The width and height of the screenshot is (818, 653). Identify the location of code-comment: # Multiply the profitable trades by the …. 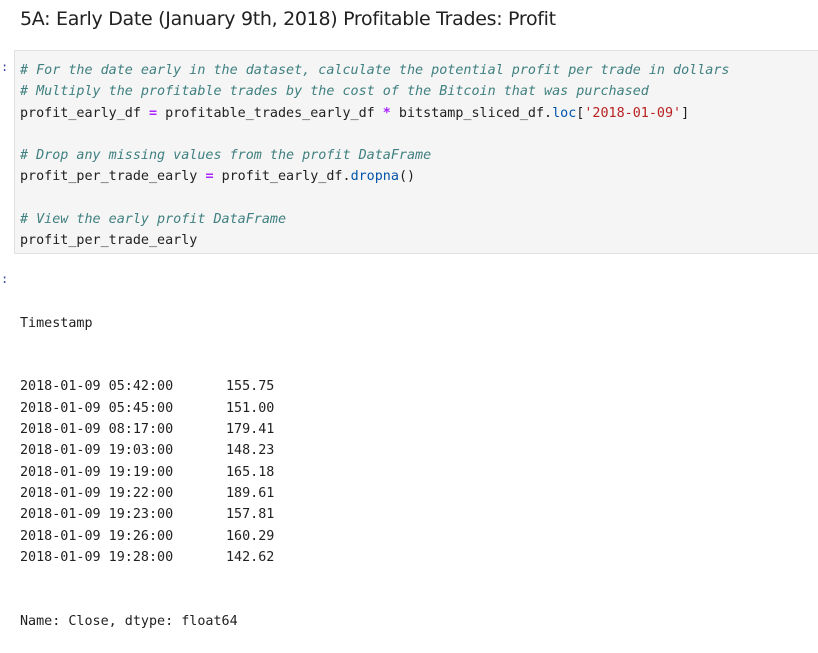
(334, 92).